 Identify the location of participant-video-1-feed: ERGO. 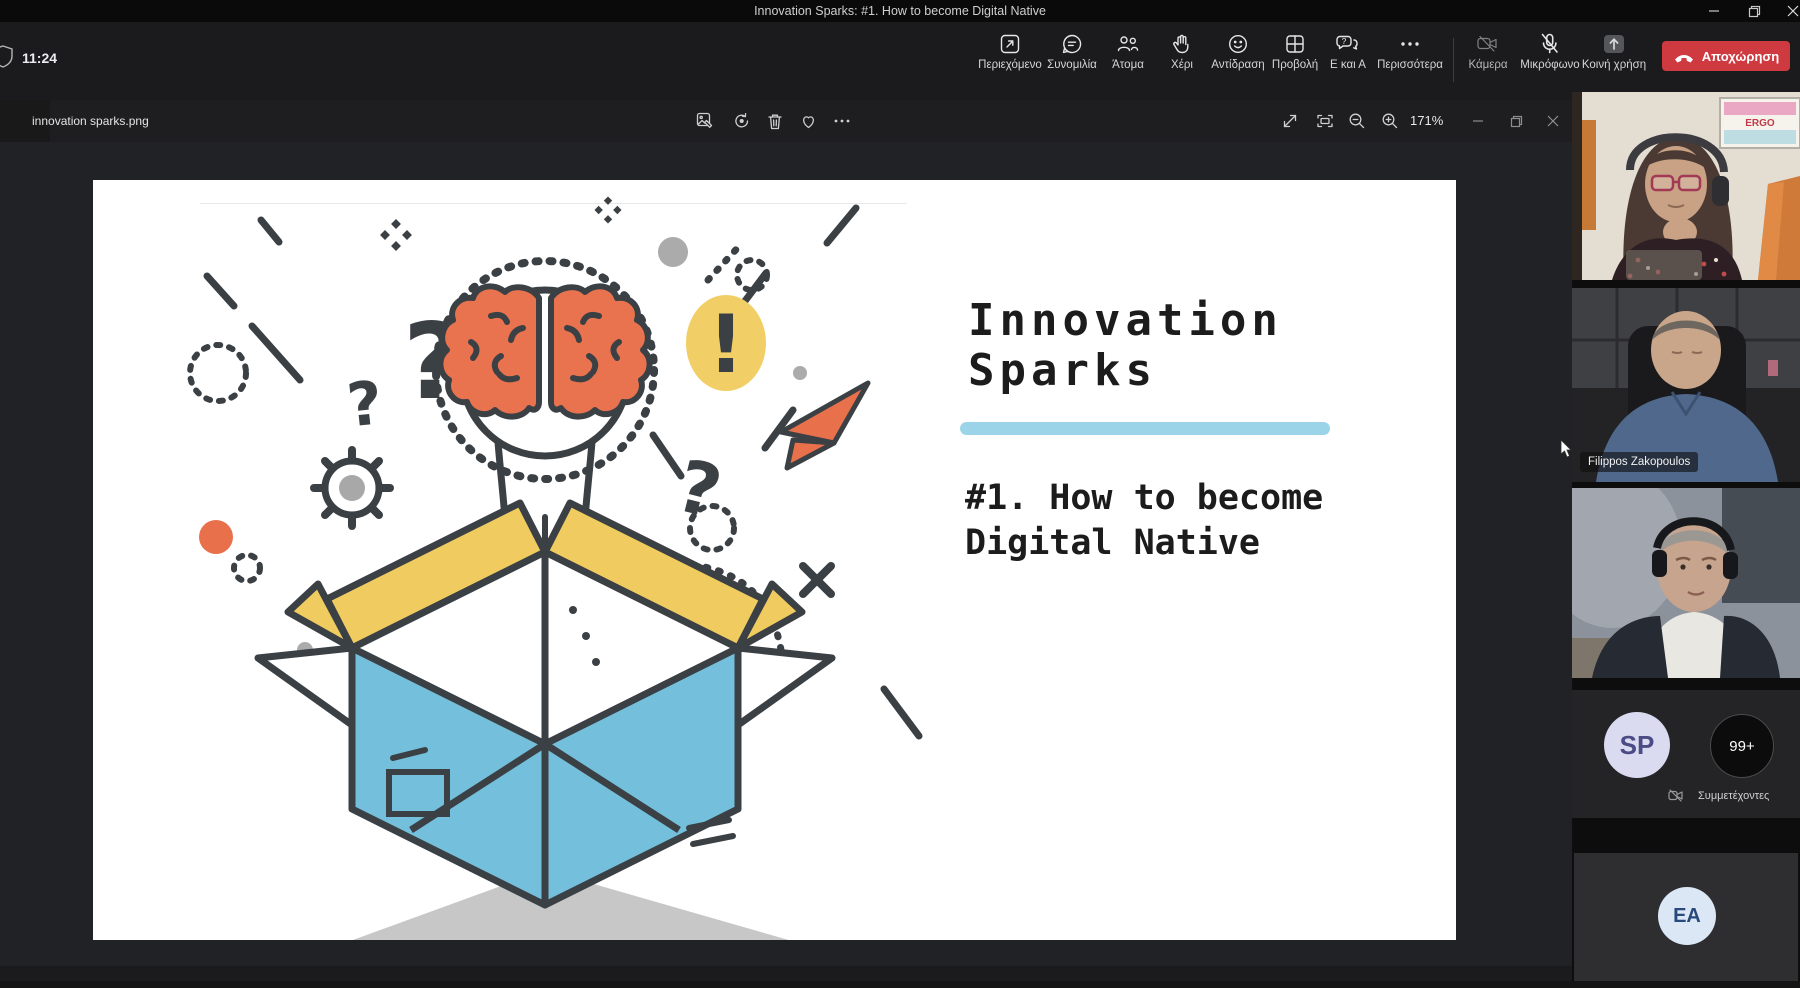
(1686, 186).